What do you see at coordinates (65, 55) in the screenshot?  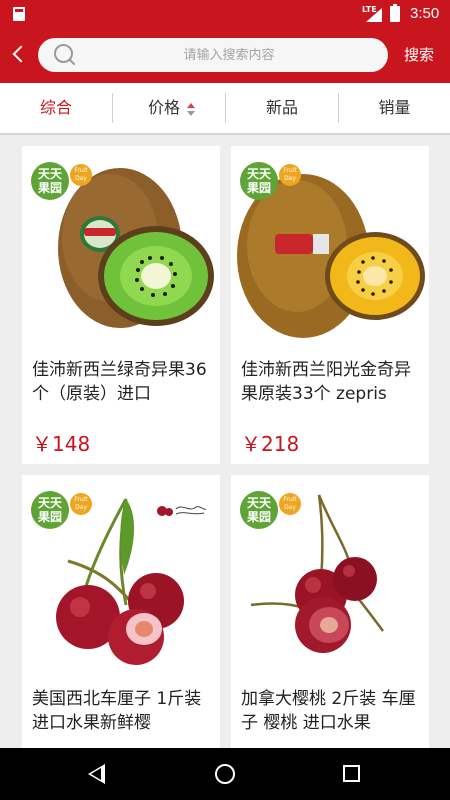 I see `search-icon` at bounding box center [65, 55].